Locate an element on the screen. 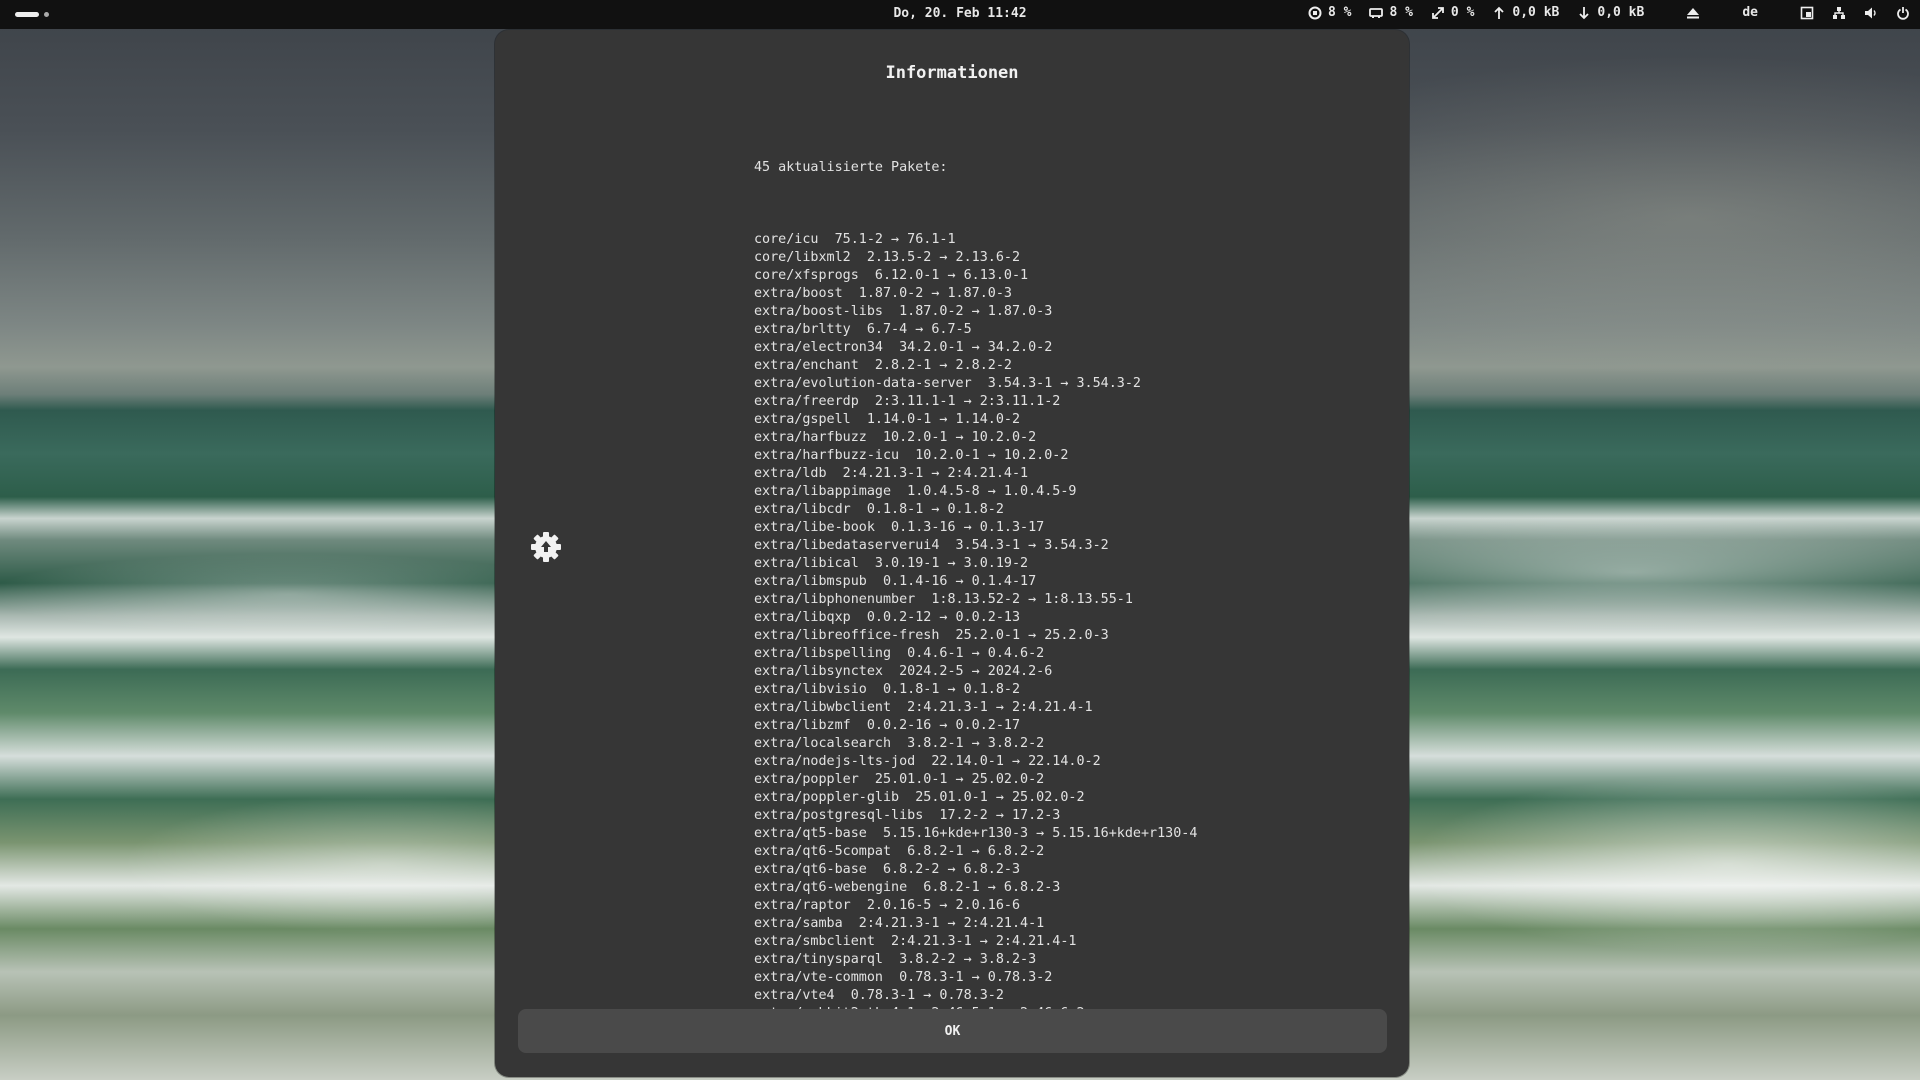 The width and height of the screenshot is (1920, 1080). keyboard-layout: de is located at coordinates (1750, 12).